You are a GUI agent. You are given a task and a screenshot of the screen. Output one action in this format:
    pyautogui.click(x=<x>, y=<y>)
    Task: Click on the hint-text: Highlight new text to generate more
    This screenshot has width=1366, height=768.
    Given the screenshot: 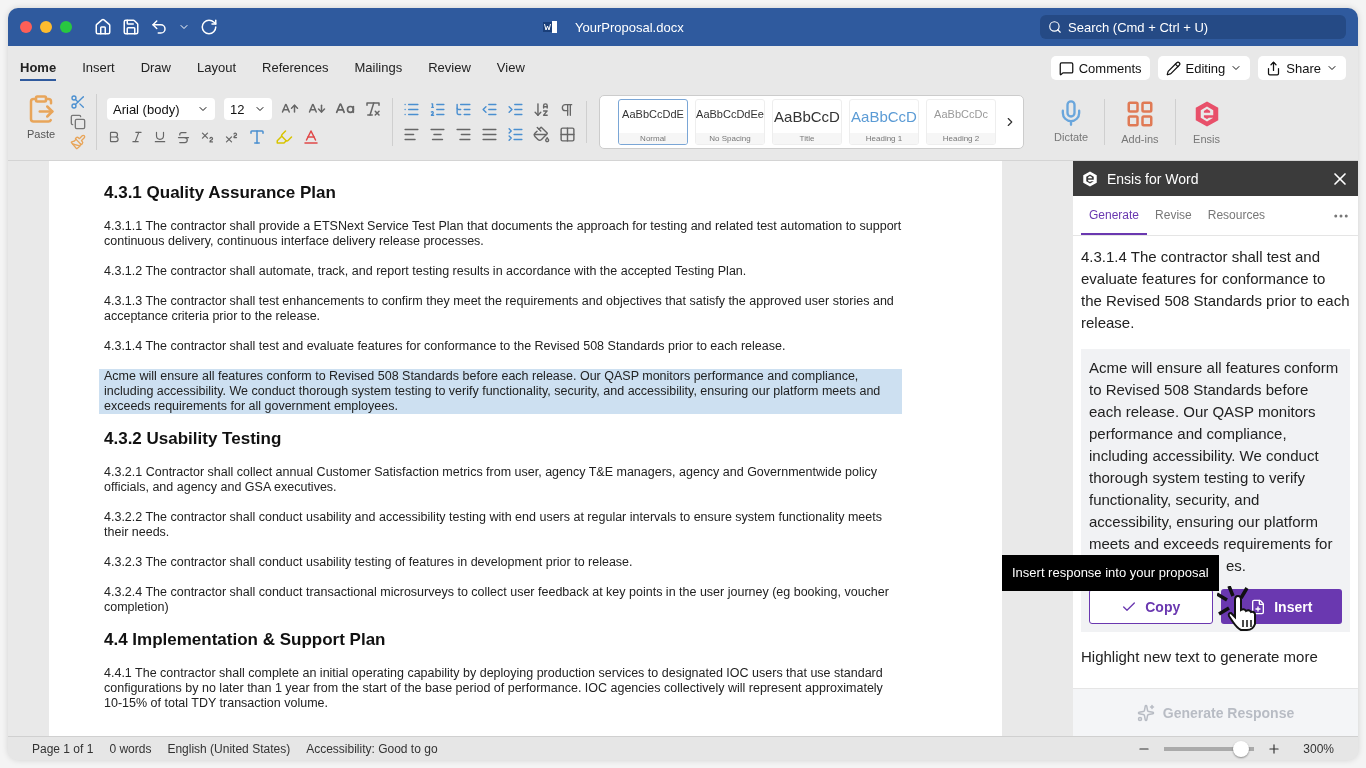 What is the action you would take?
    pyautogui.click(x=1200, y=657)
    